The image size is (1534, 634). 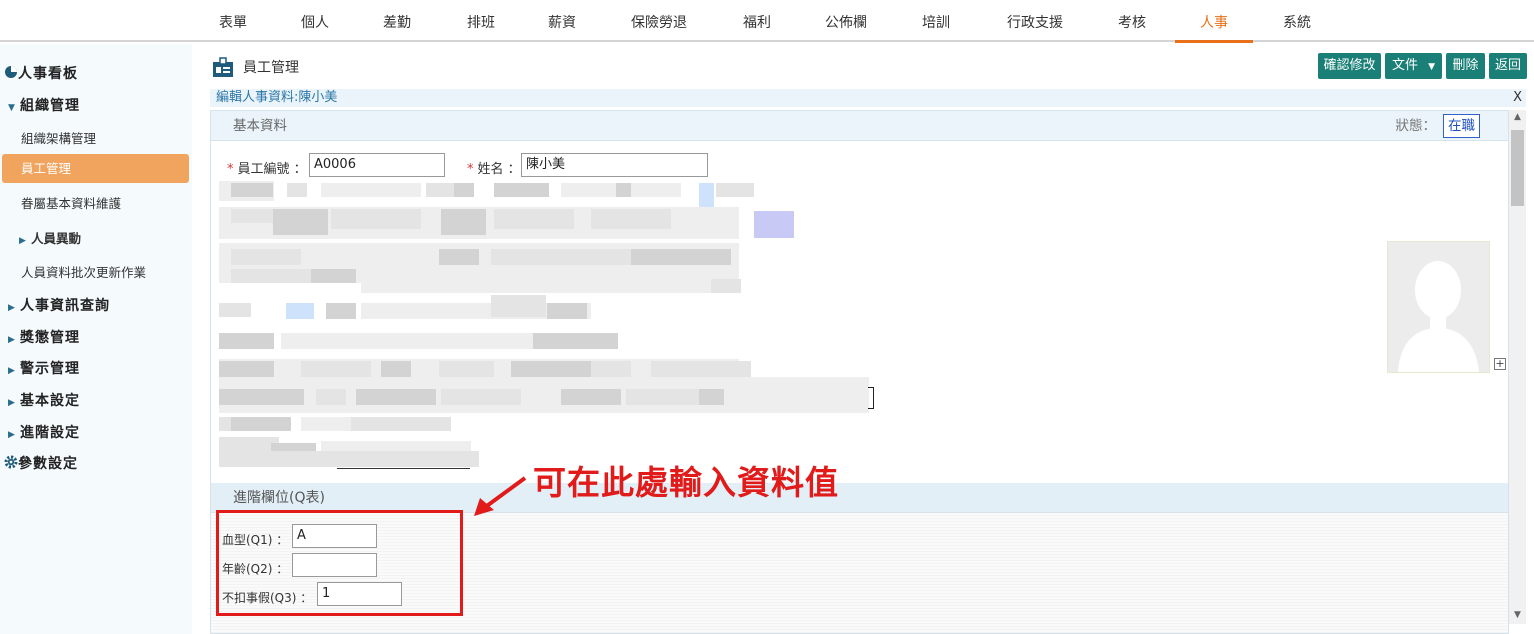 I want to click on confirm-edit-button: 確認修改, so click(x=1349, y=66).